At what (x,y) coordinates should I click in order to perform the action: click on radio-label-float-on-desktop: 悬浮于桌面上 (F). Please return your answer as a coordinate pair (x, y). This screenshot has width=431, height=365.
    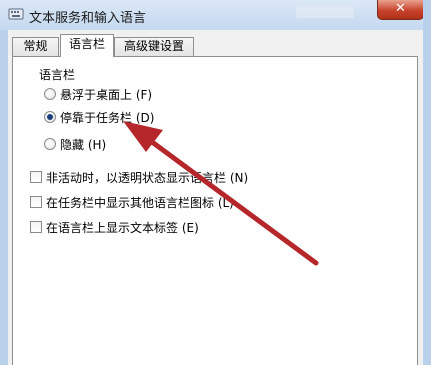
    Looking at the image, I should click on (106, 94).